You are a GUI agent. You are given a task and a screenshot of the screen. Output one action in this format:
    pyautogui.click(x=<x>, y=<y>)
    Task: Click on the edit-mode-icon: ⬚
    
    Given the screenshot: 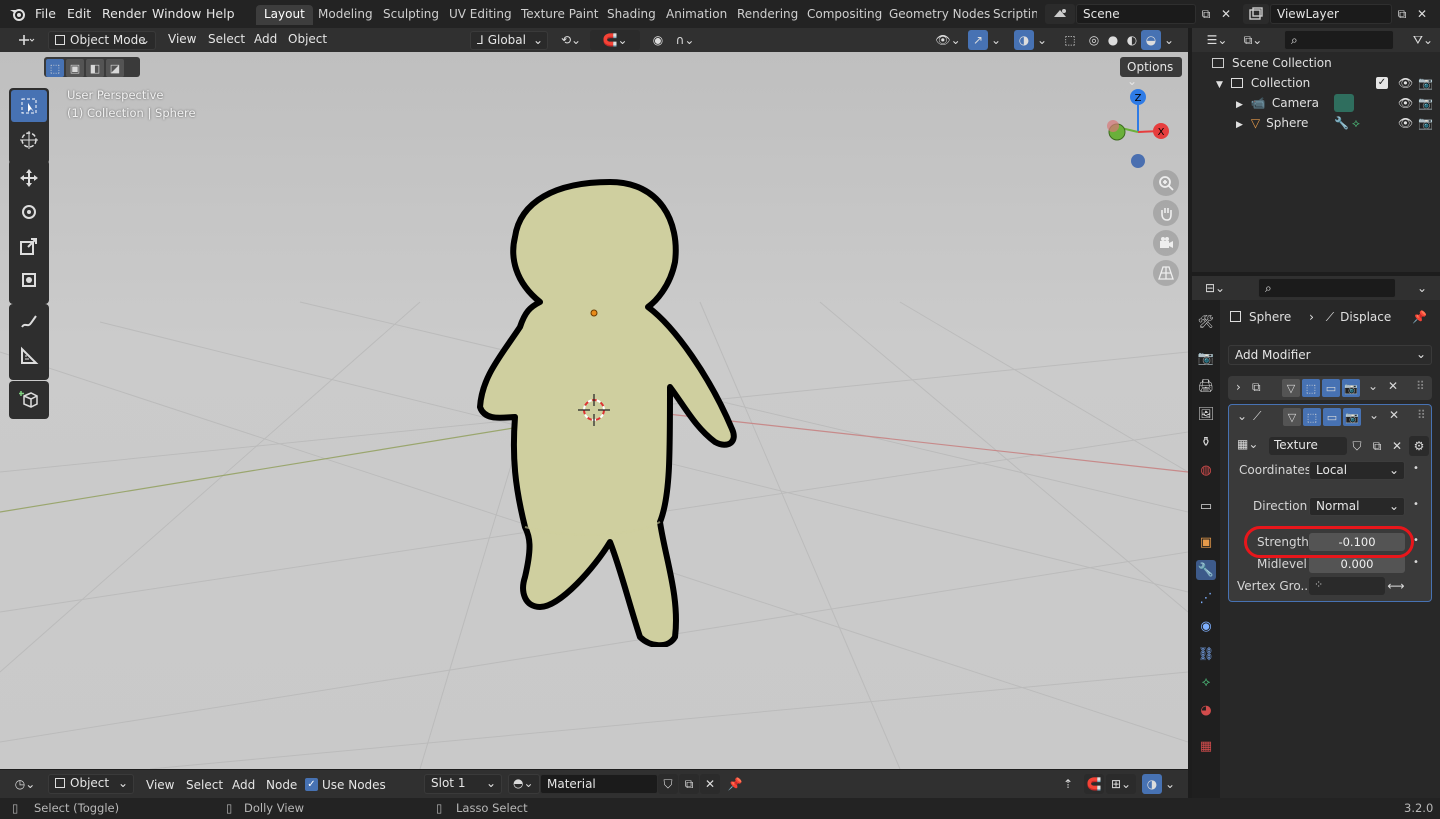 What is the action you would take?
    pyautogui.click(x=1311, y=388)
    